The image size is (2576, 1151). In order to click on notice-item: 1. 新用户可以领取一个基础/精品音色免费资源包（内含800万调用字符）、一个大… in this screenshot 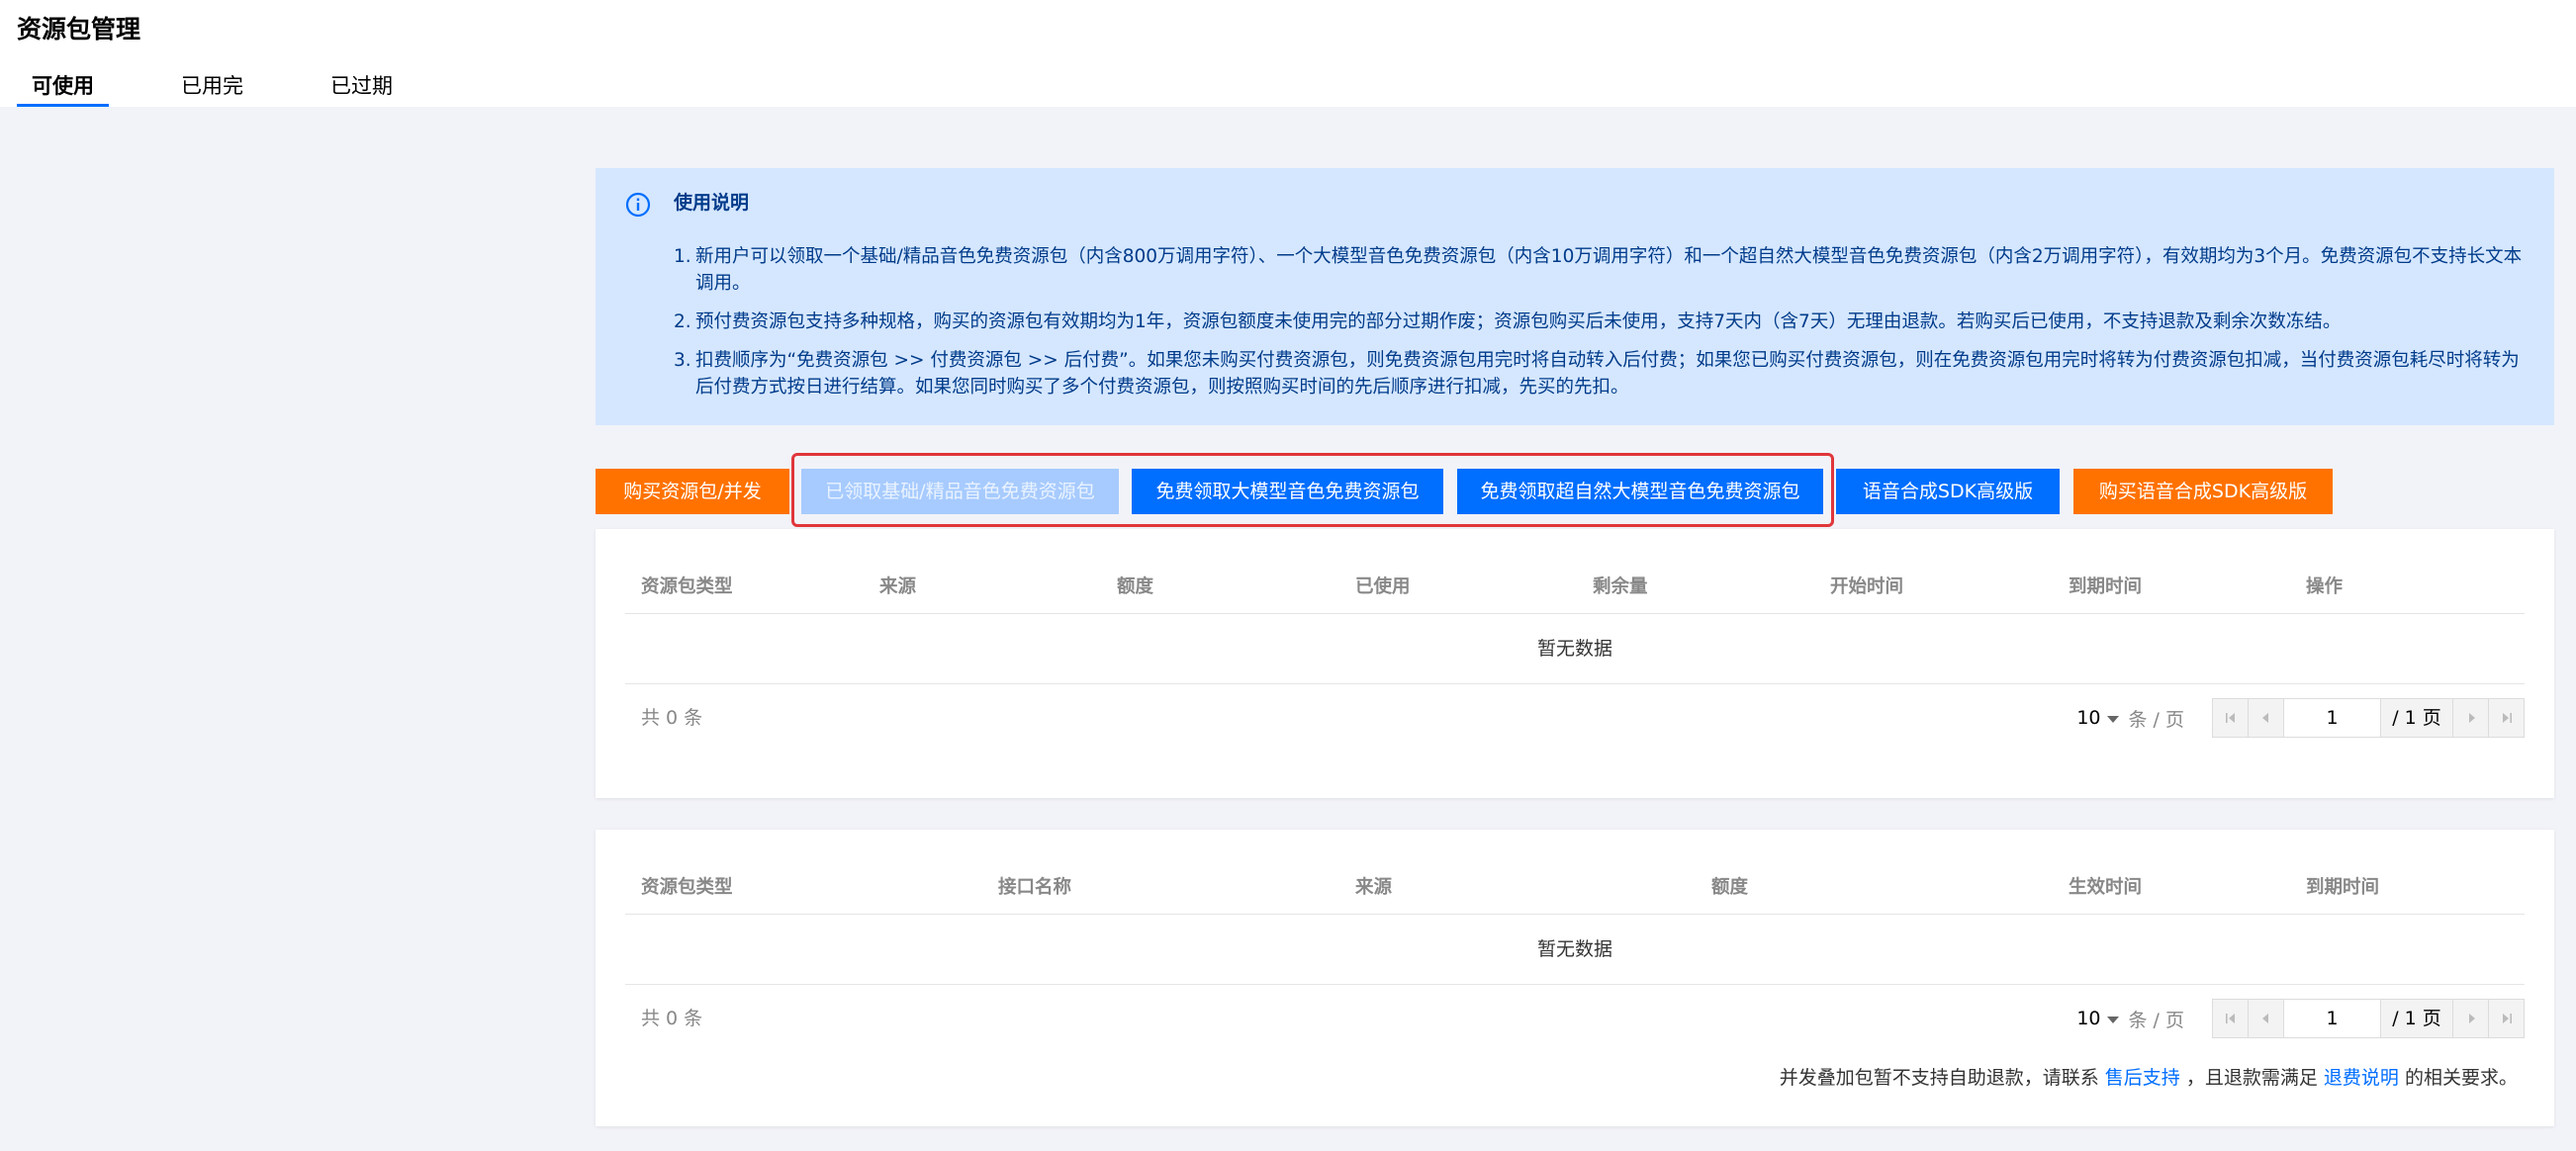, I will do `click(1599, 270)`.